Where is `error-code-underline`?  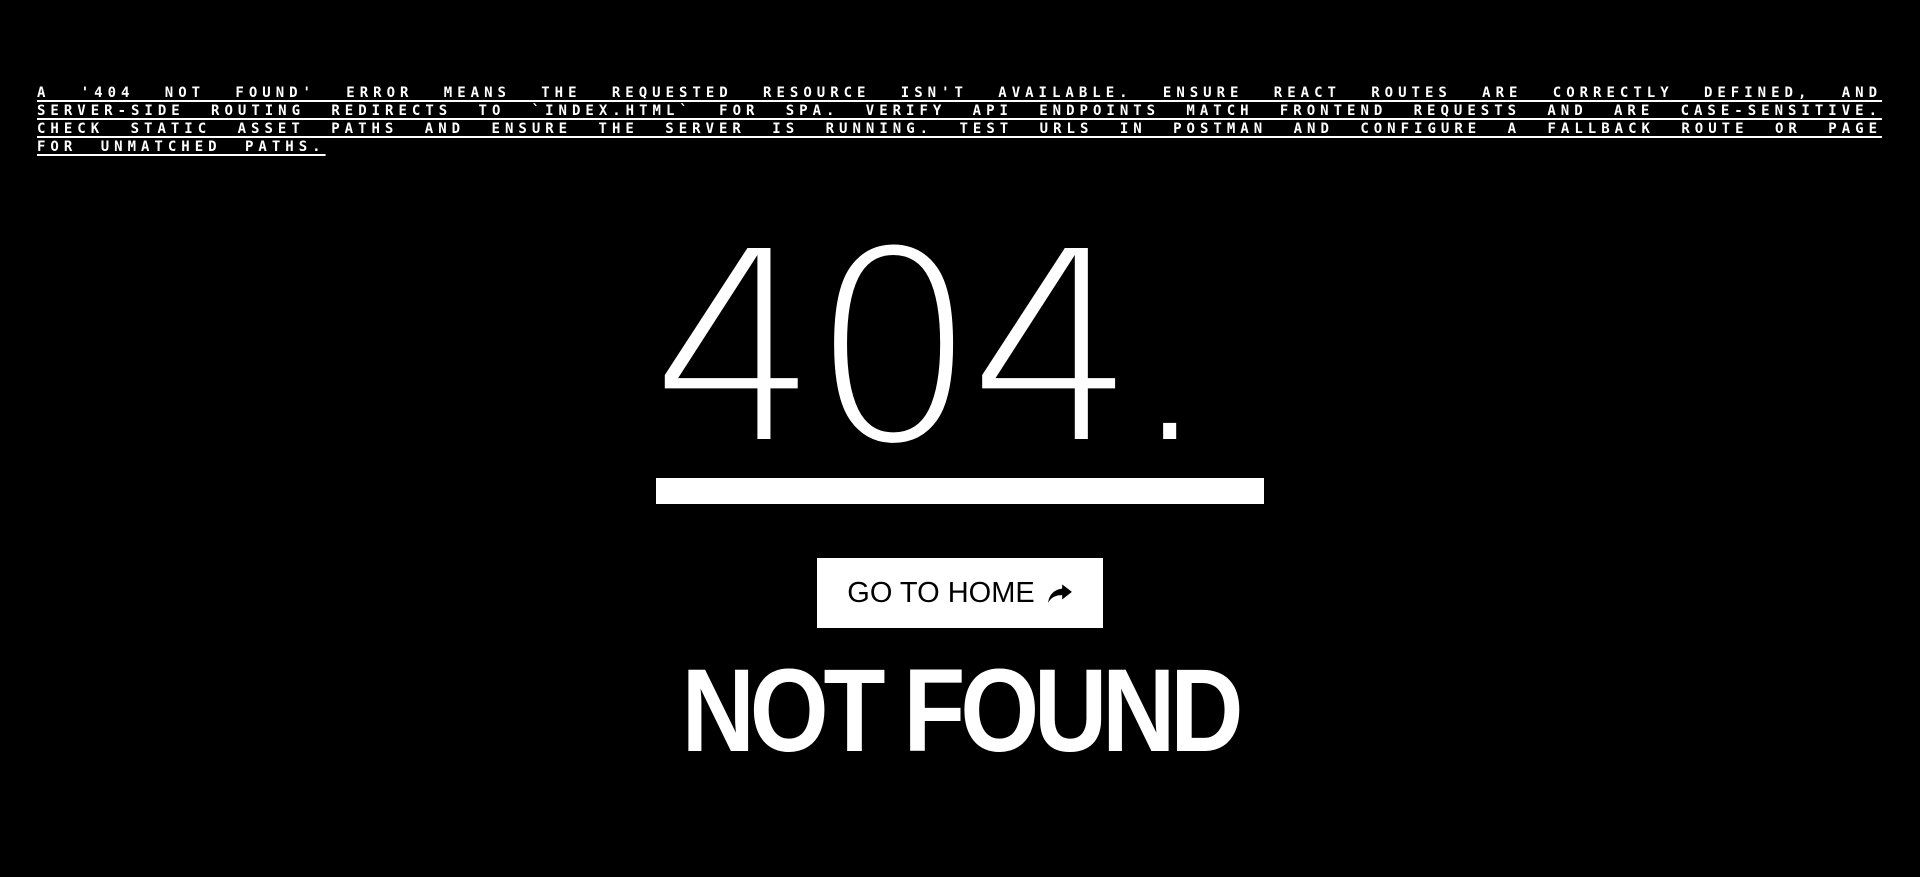 error-code-underline is located at coordinates (960, 491).